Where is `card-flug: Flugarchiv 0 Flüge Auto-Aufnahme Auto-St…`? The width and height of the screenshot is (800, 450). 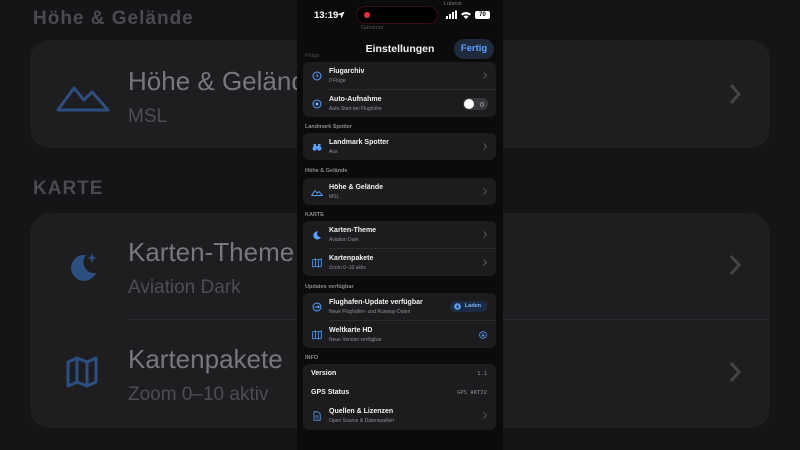 card-flug: Flugarchiv 0 Flüge Auto-Aufnahme Auto-St… is located at coordinates (399, 89).